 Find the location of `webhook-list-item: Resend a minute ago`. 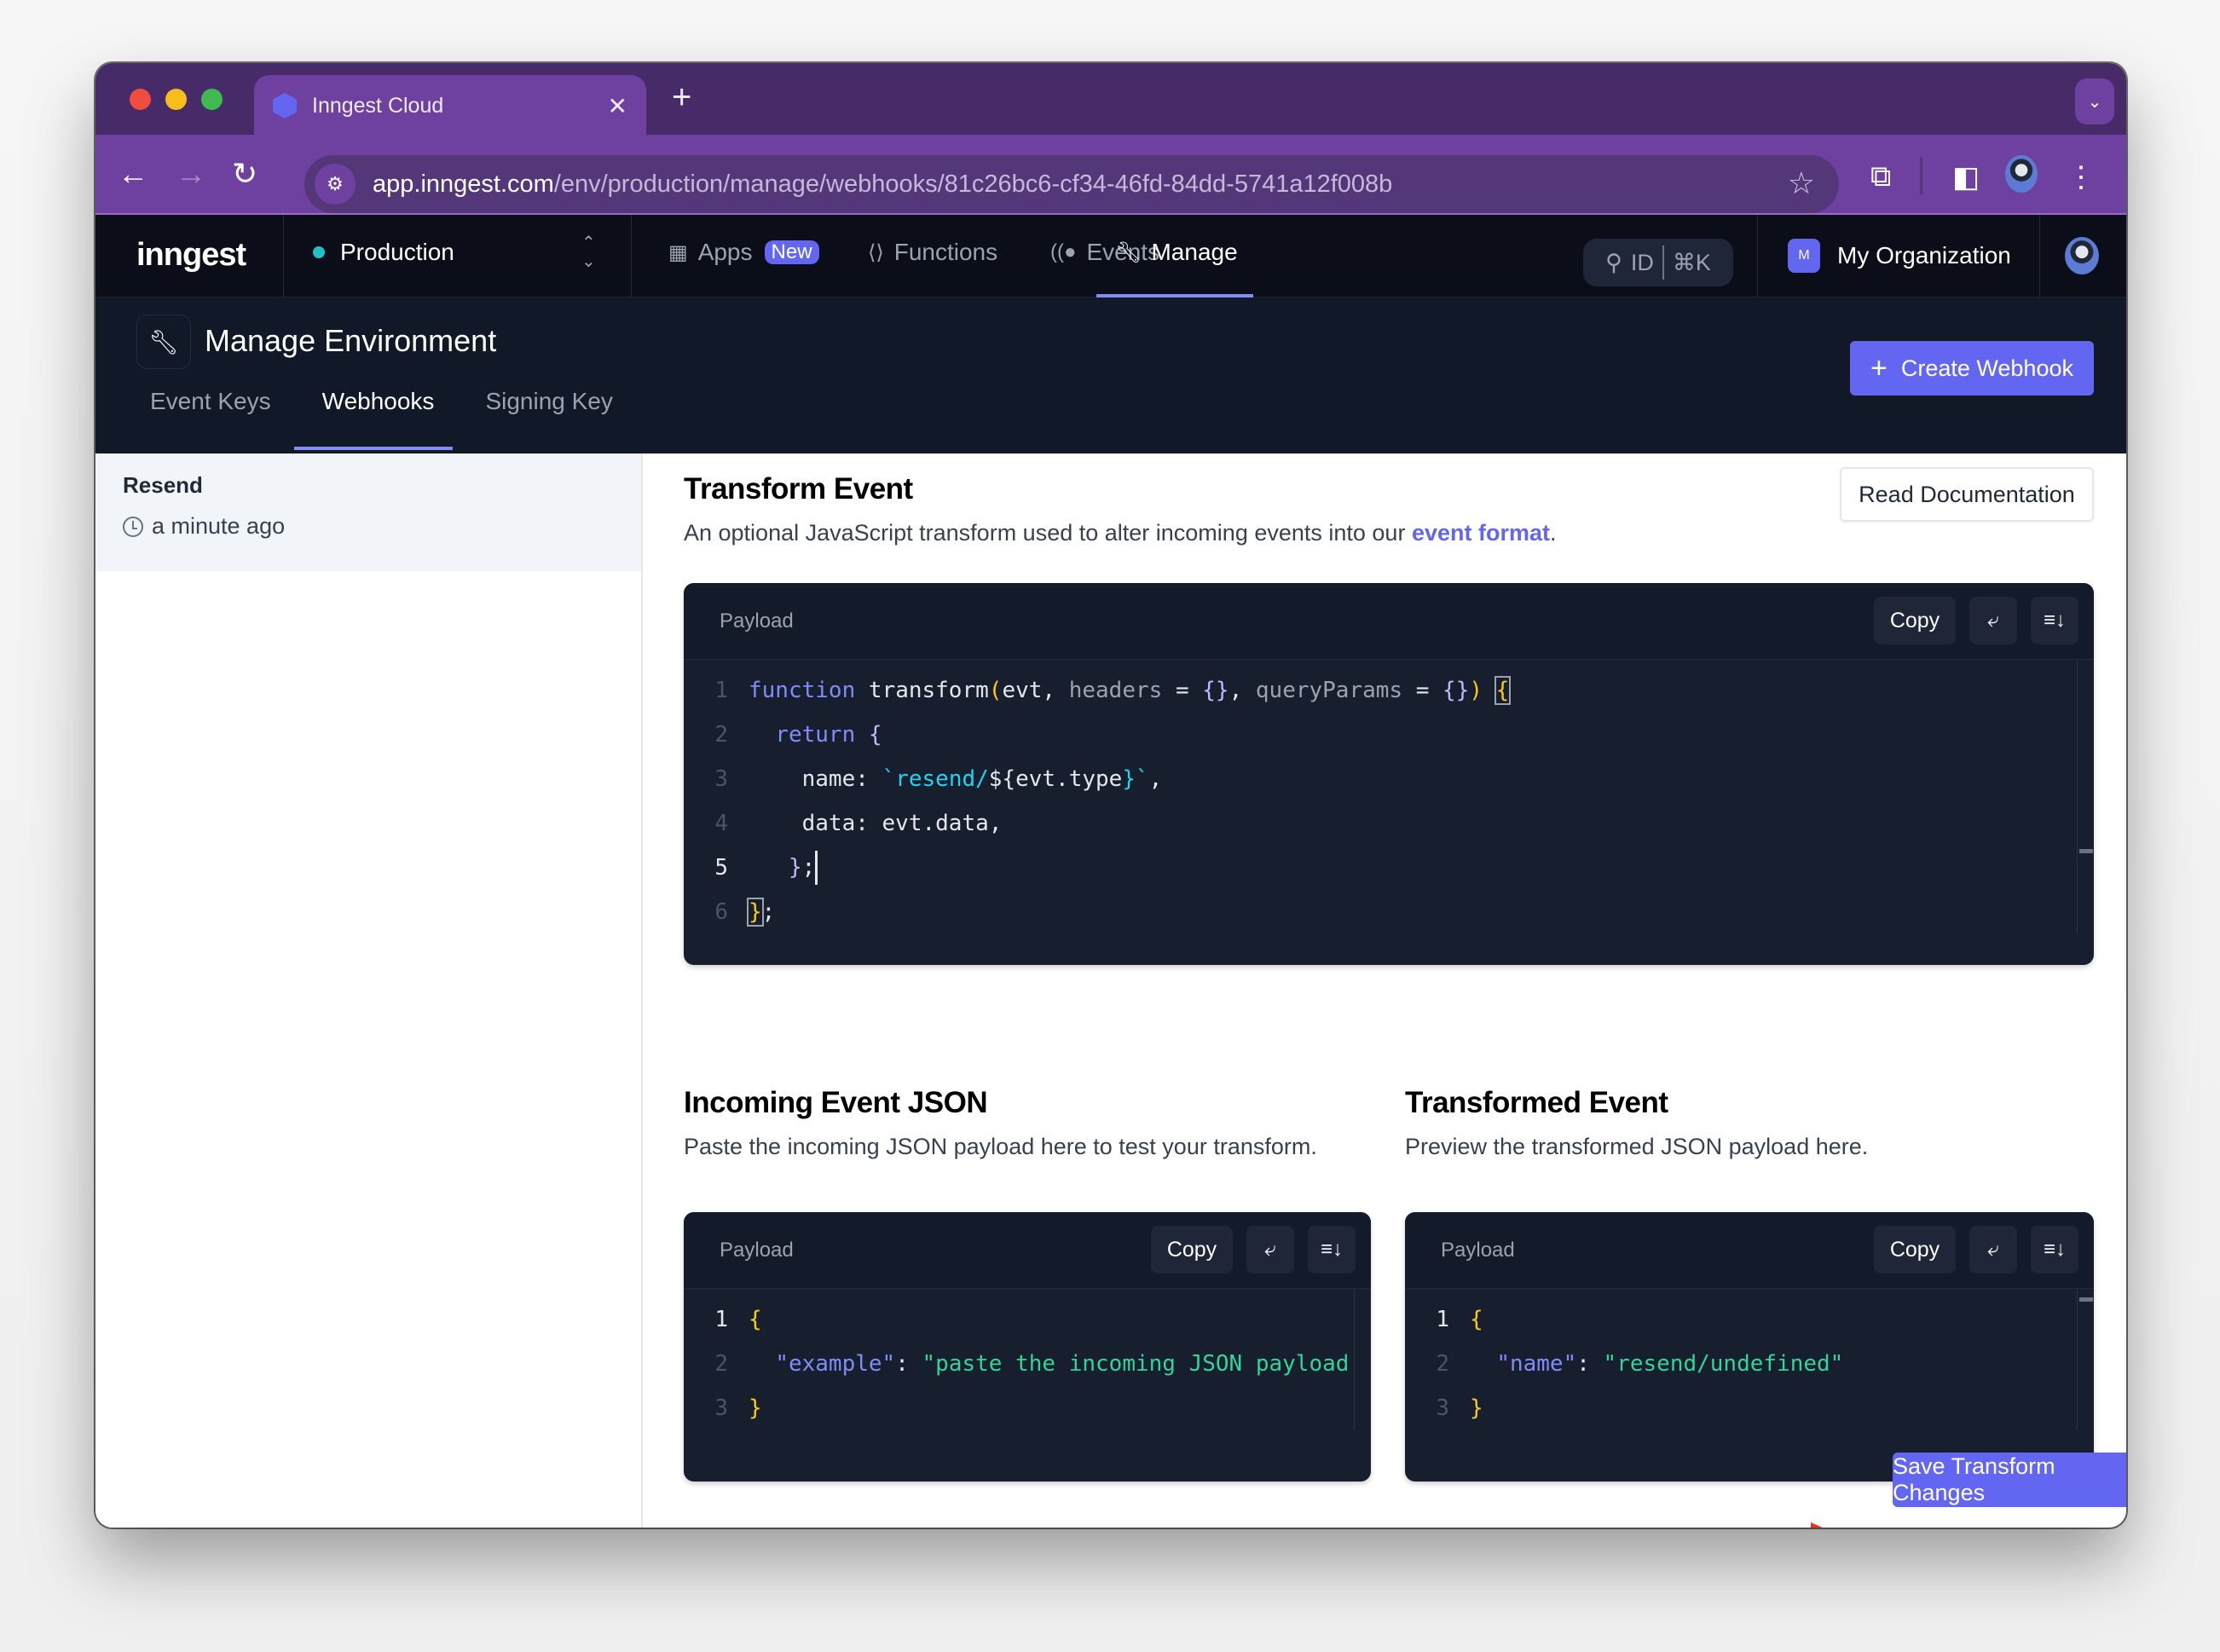

webhook-list-item: Resend a minute ago is located at coordinates (368, 512).